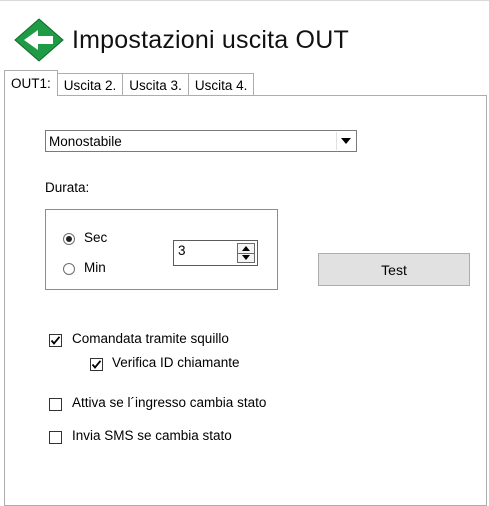 This screenshot has height=506, width=489. I want to click on radio-sec-label: Sec, so click(96, 237).